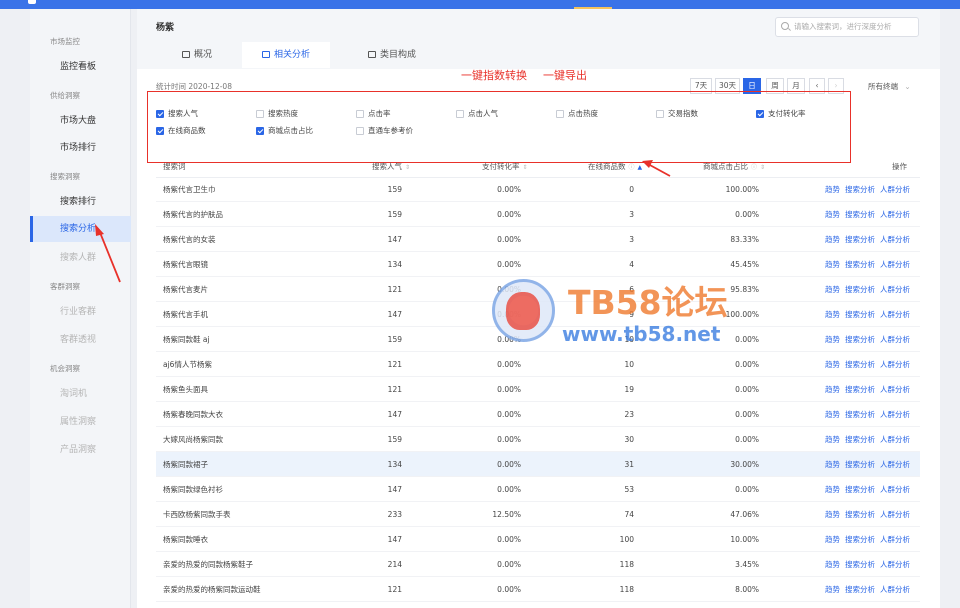 The height and width of the screenshot is (608, 960). What do you see at coordinates (80, 312) in the screenshot?
I see `sidebar-item-industry-customers: 行业客群` at bounding box center [80, 312].